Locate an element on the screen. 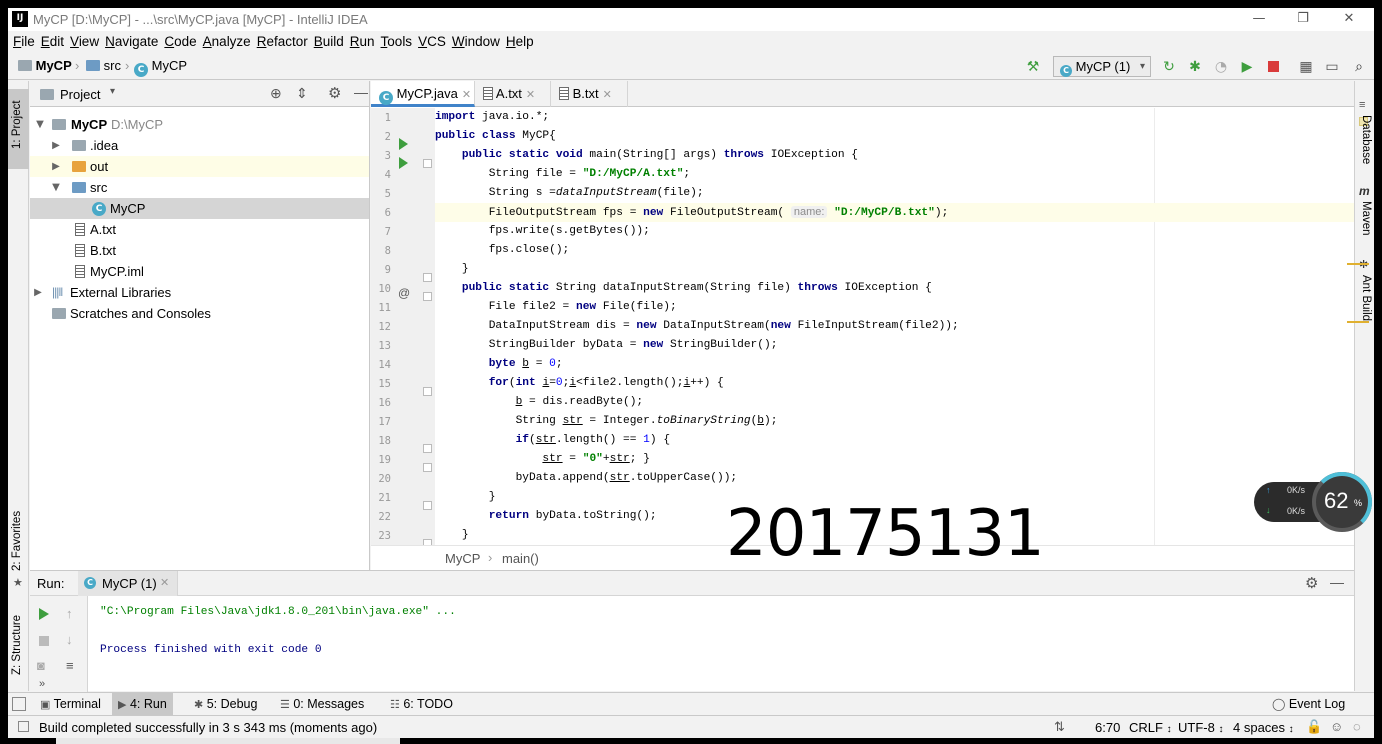  close-window-button: ✕ is located at coordinates (1349, 19).